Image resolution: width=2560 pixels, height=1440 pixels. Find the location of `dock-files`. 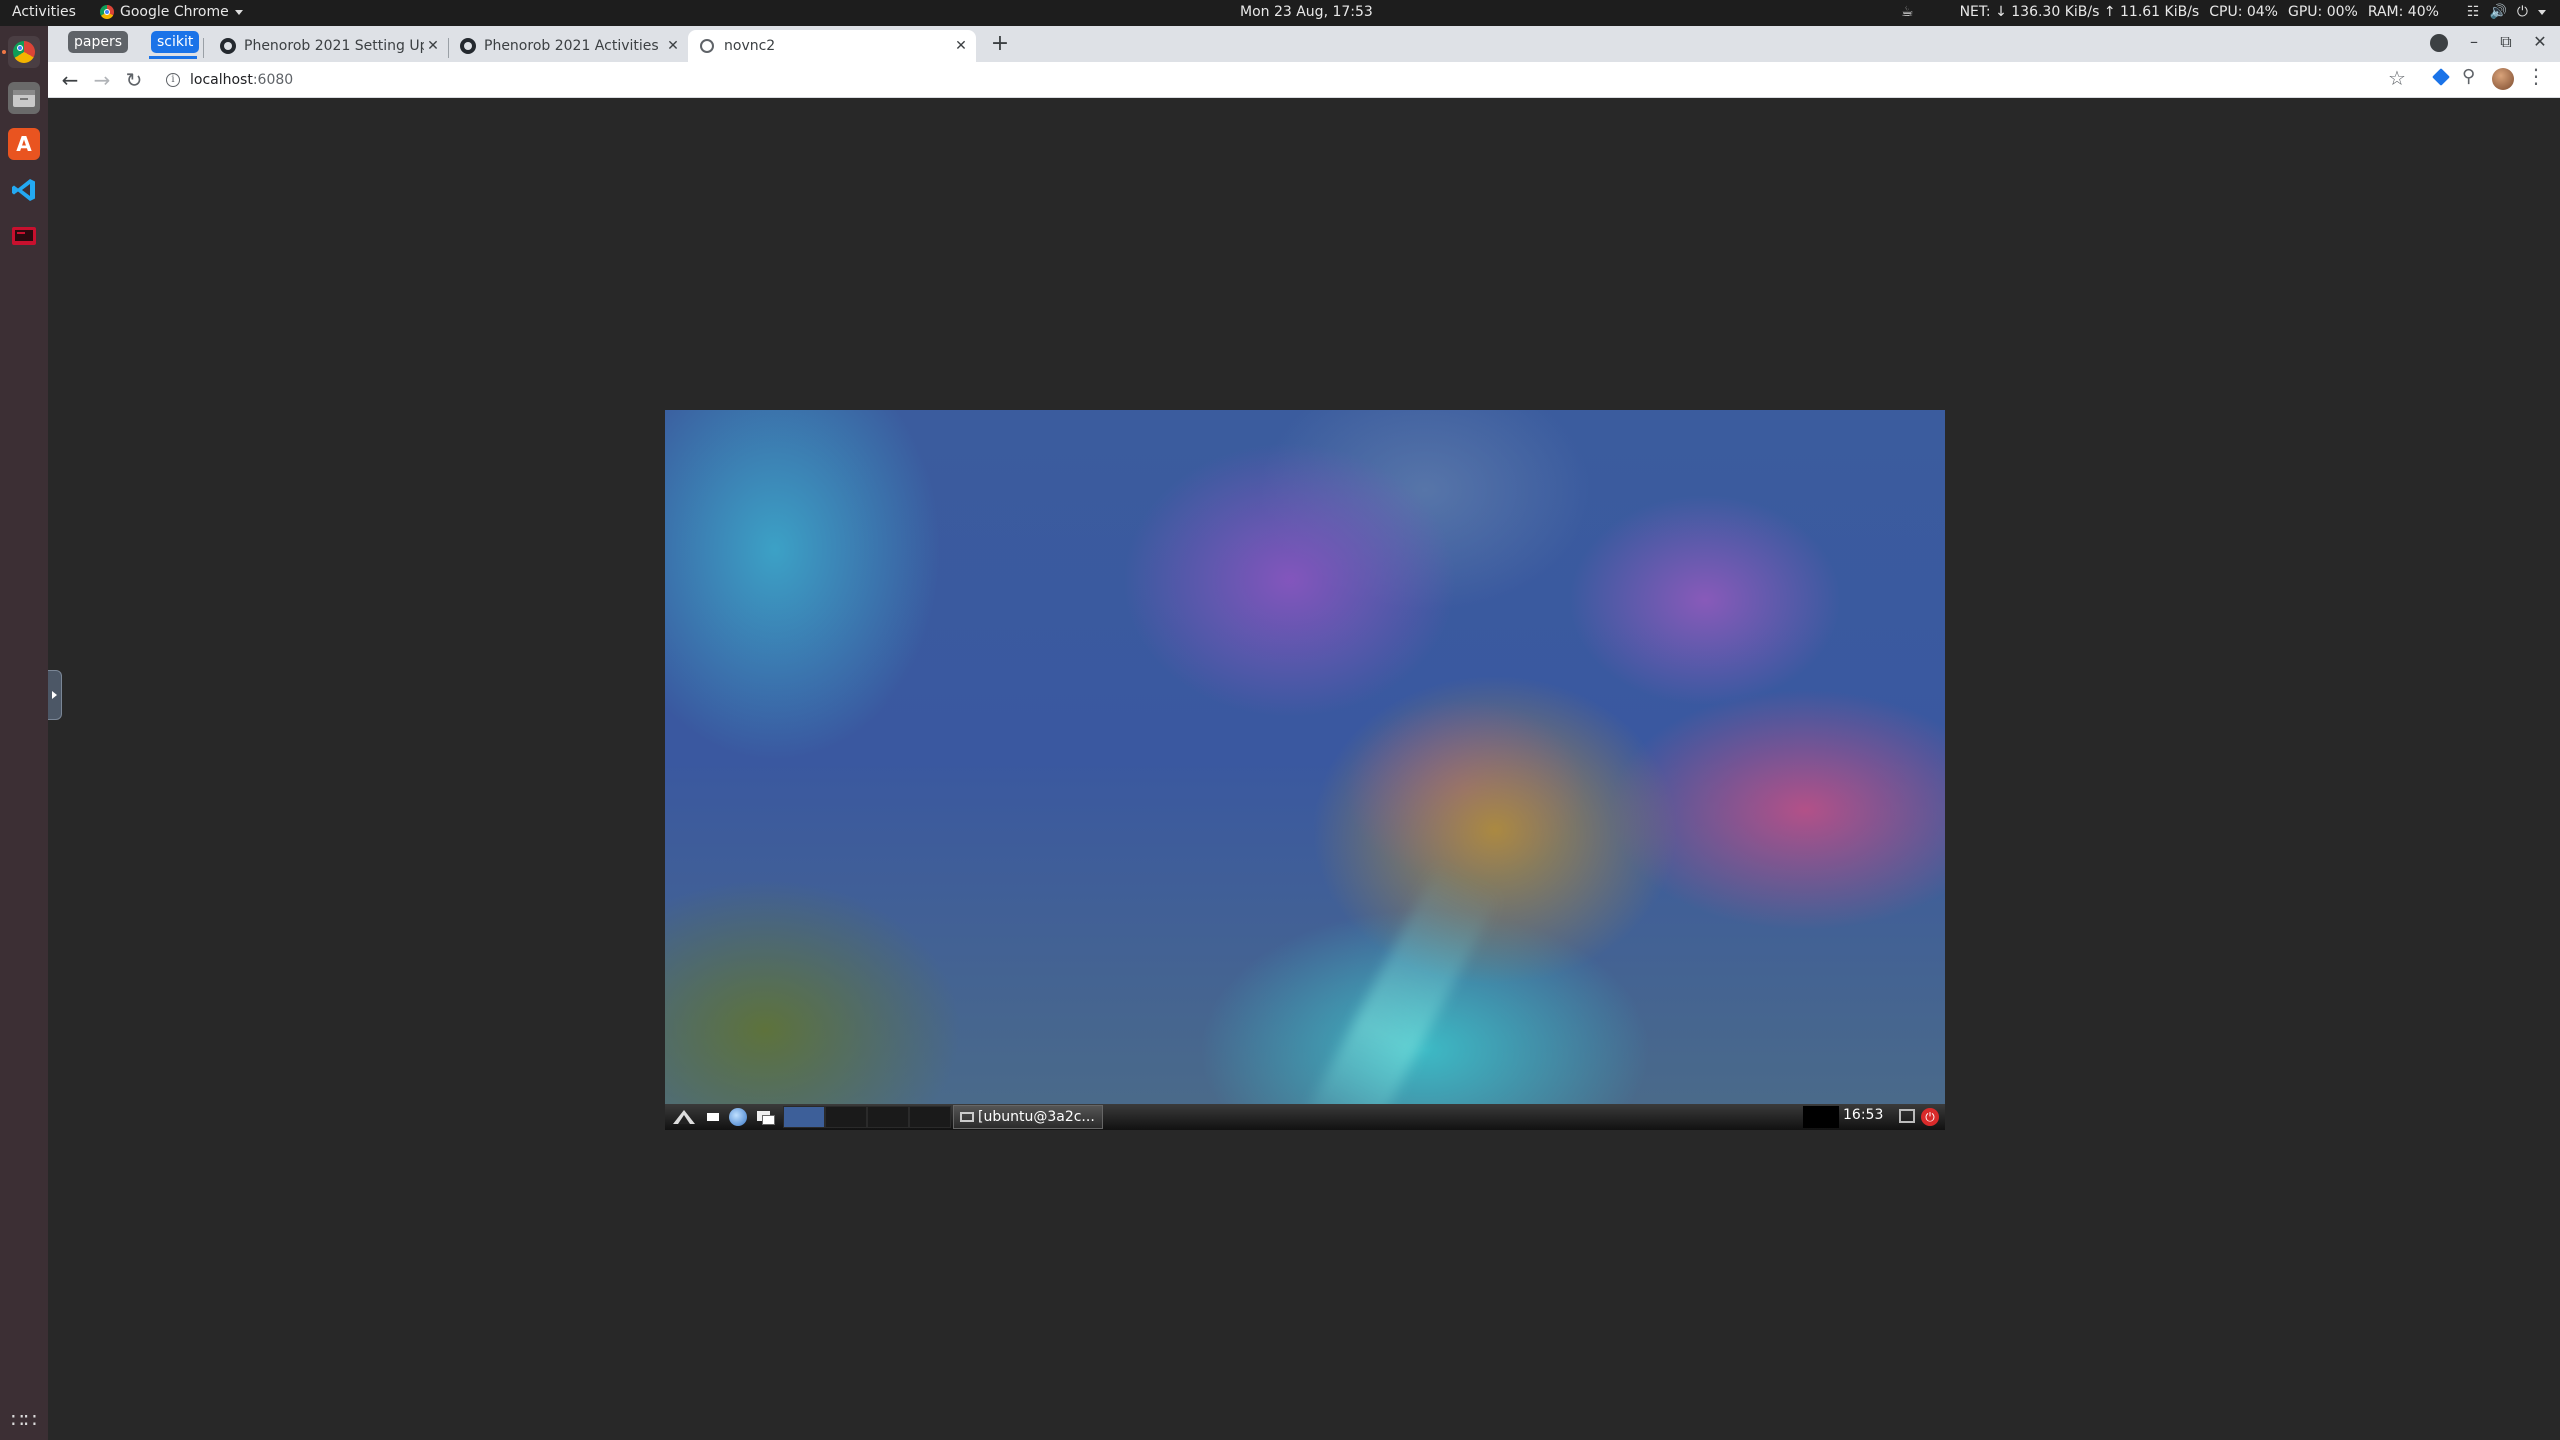

dock-files is located at coordinates (24, 98).